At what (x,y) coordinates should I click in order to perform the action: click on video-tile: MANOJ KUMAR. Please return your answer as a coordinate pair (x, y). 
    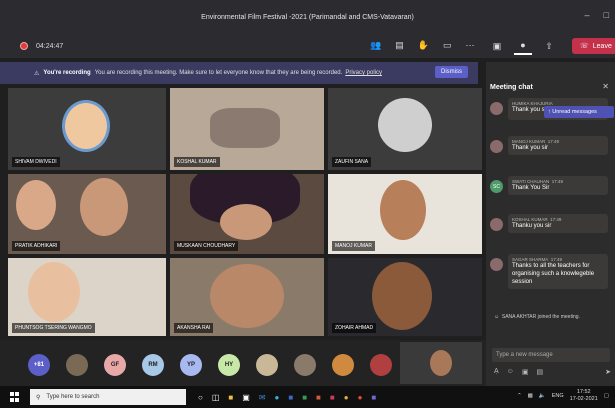
    Looking at the image, I should click on (405, 214).